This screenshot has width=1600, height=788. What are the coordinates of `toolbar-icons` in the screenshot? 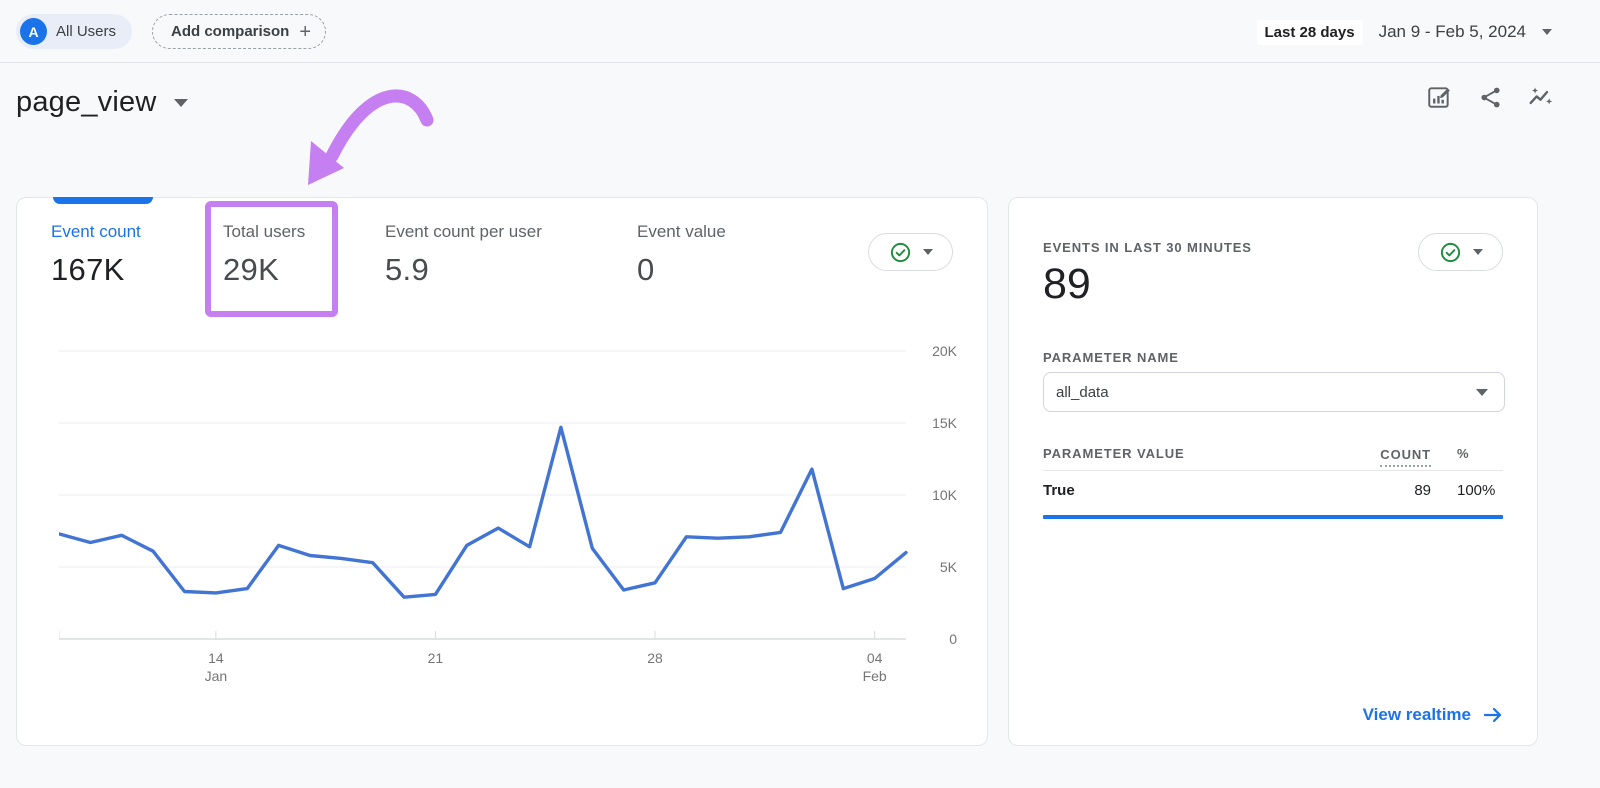 It's located at (1490, 97).